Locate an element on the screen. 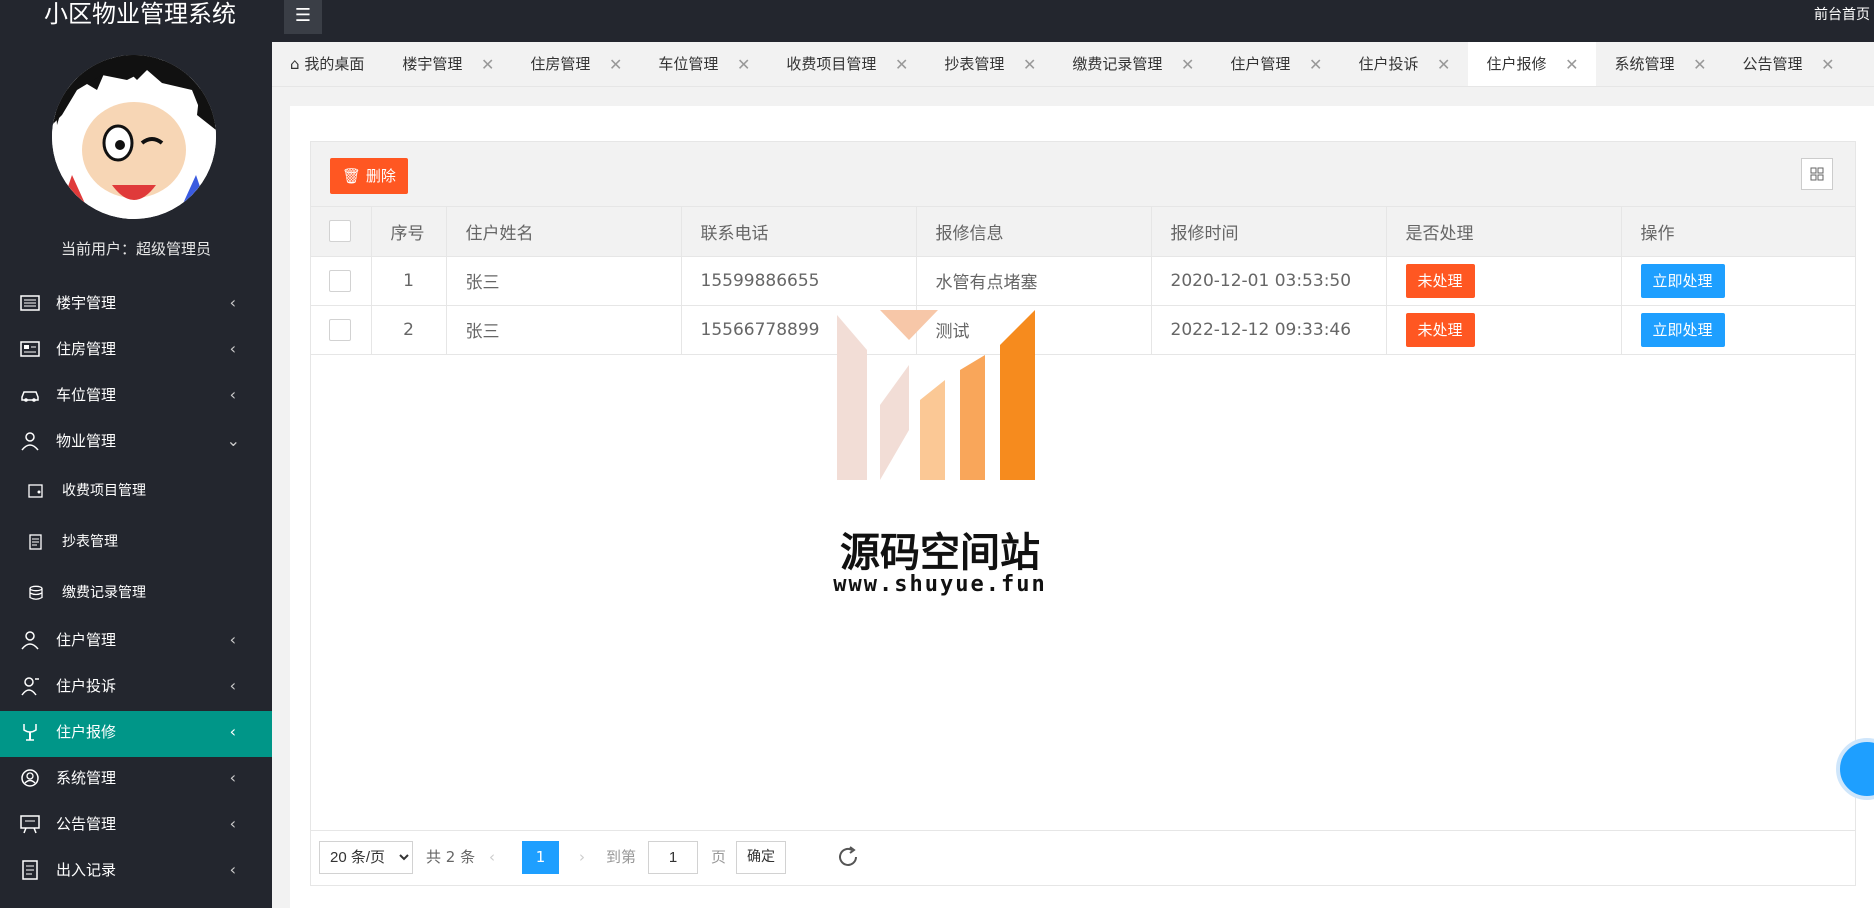 Image resolution: width=1874 pixels, height=908 pixels. select-all-cell is located at coordinates (341, 232).